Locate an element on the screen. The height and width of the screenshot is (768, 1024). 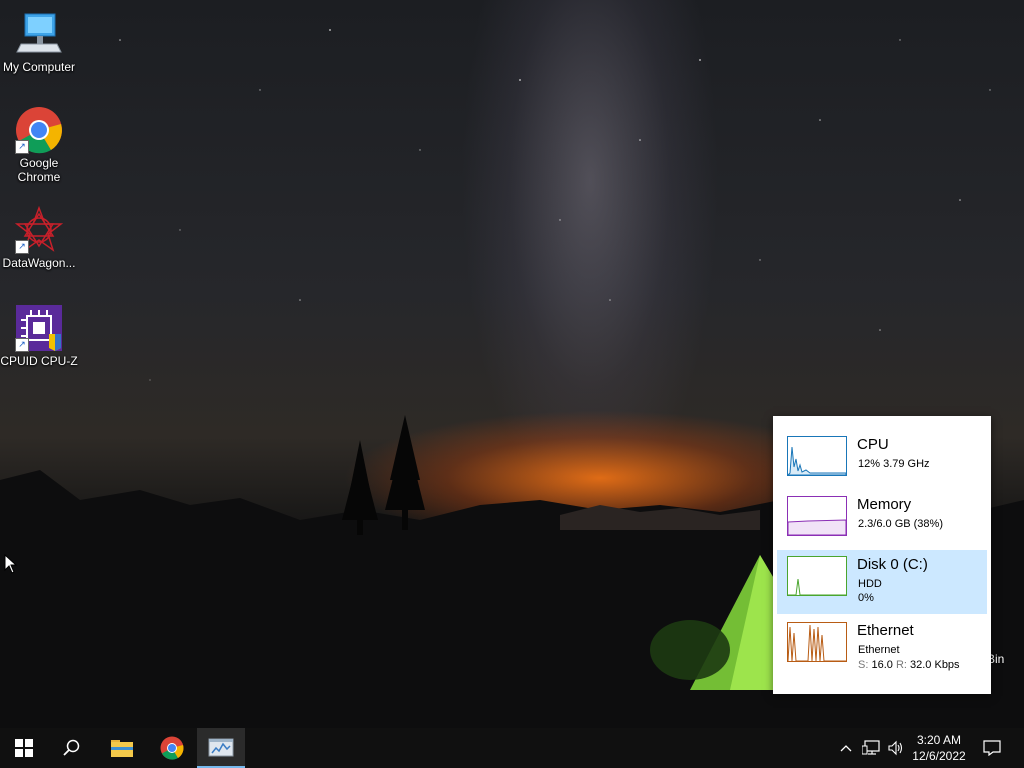
search-button is located at coordinates (72, 748).